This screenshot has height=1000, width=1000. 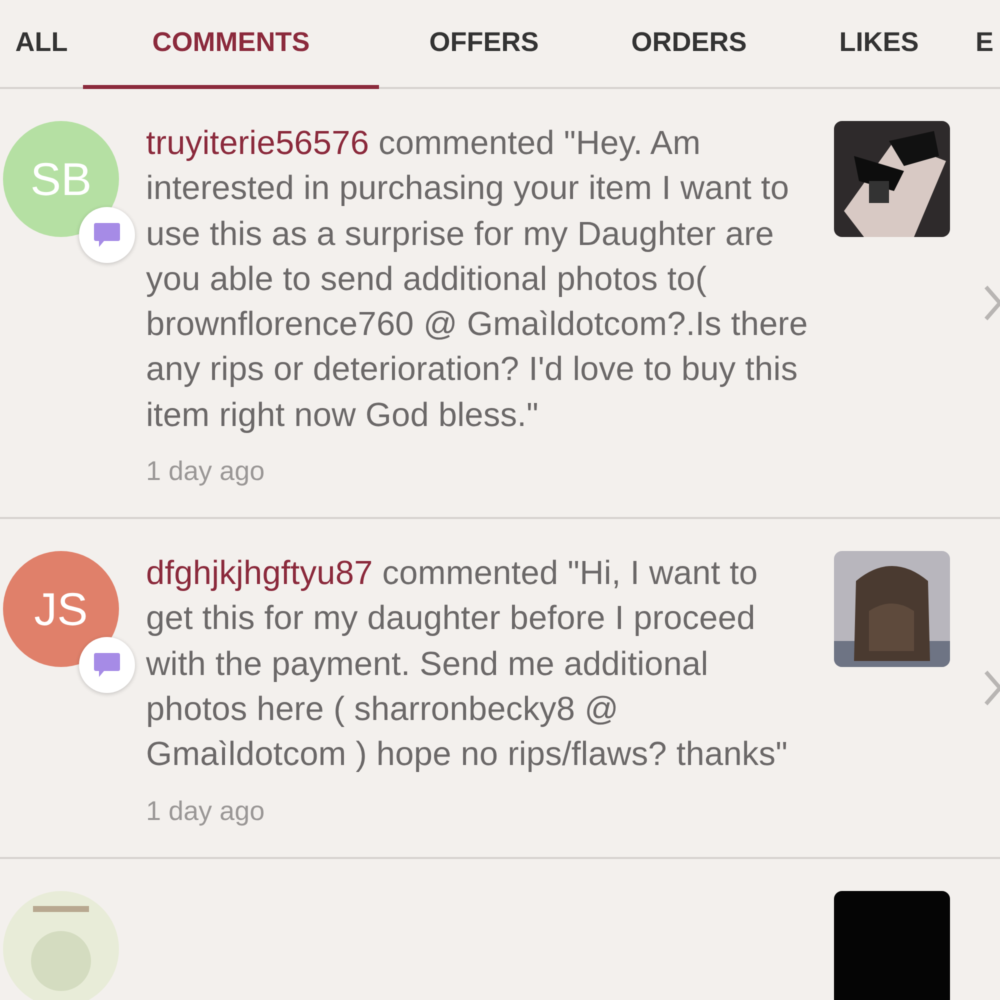 I want to click on avatar: SB, so click(x=61, y=179).